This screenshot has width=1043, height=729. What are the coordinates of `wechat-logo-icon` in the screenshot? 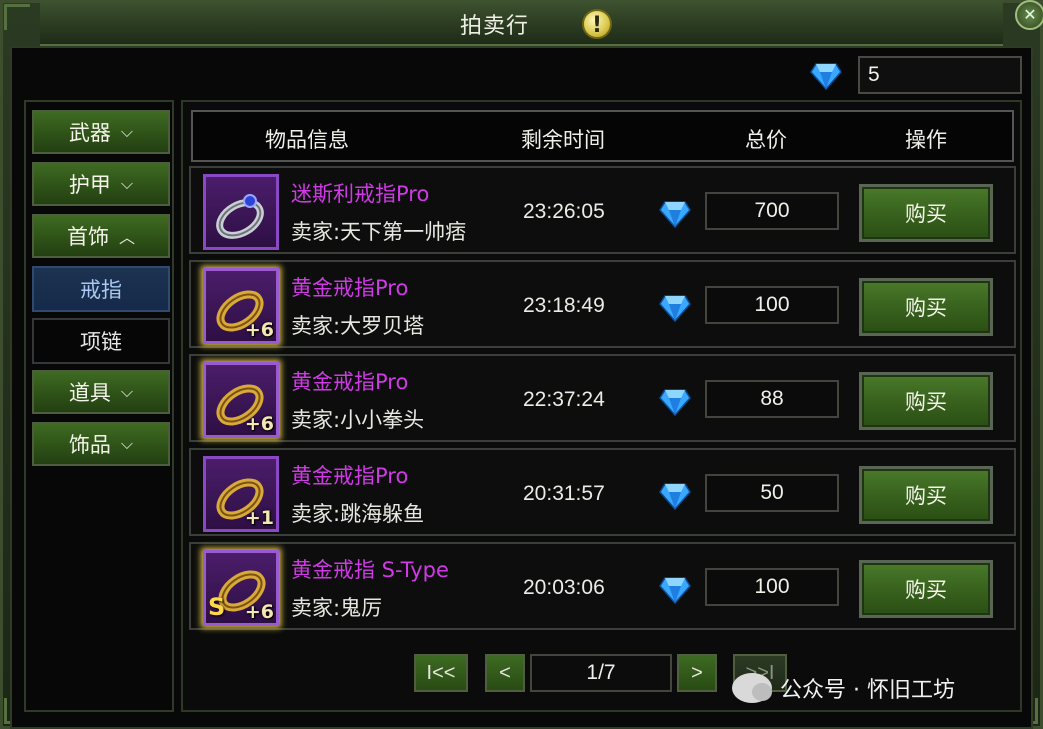 It's located at (752, 688).